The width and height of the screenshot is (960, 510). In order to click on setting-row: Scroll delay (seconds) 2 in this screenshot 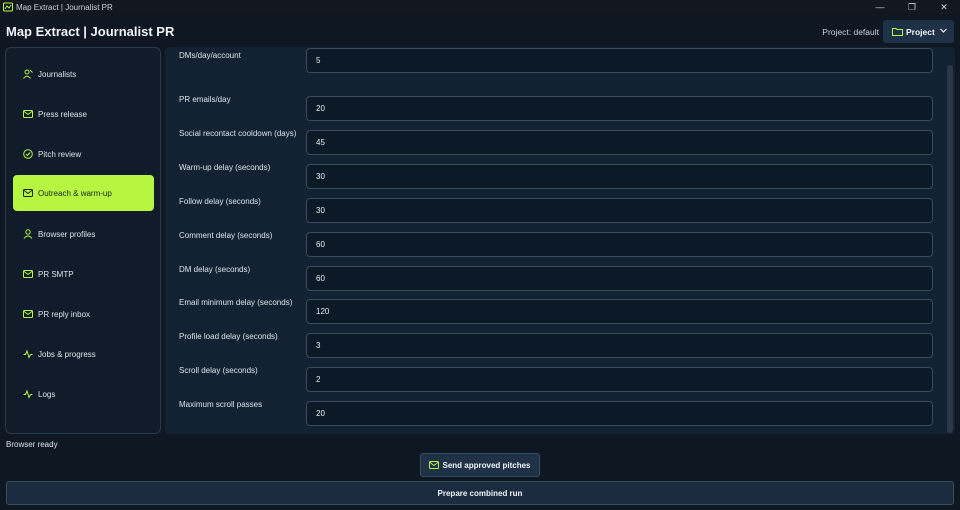, I will do `click(552, 375)`.